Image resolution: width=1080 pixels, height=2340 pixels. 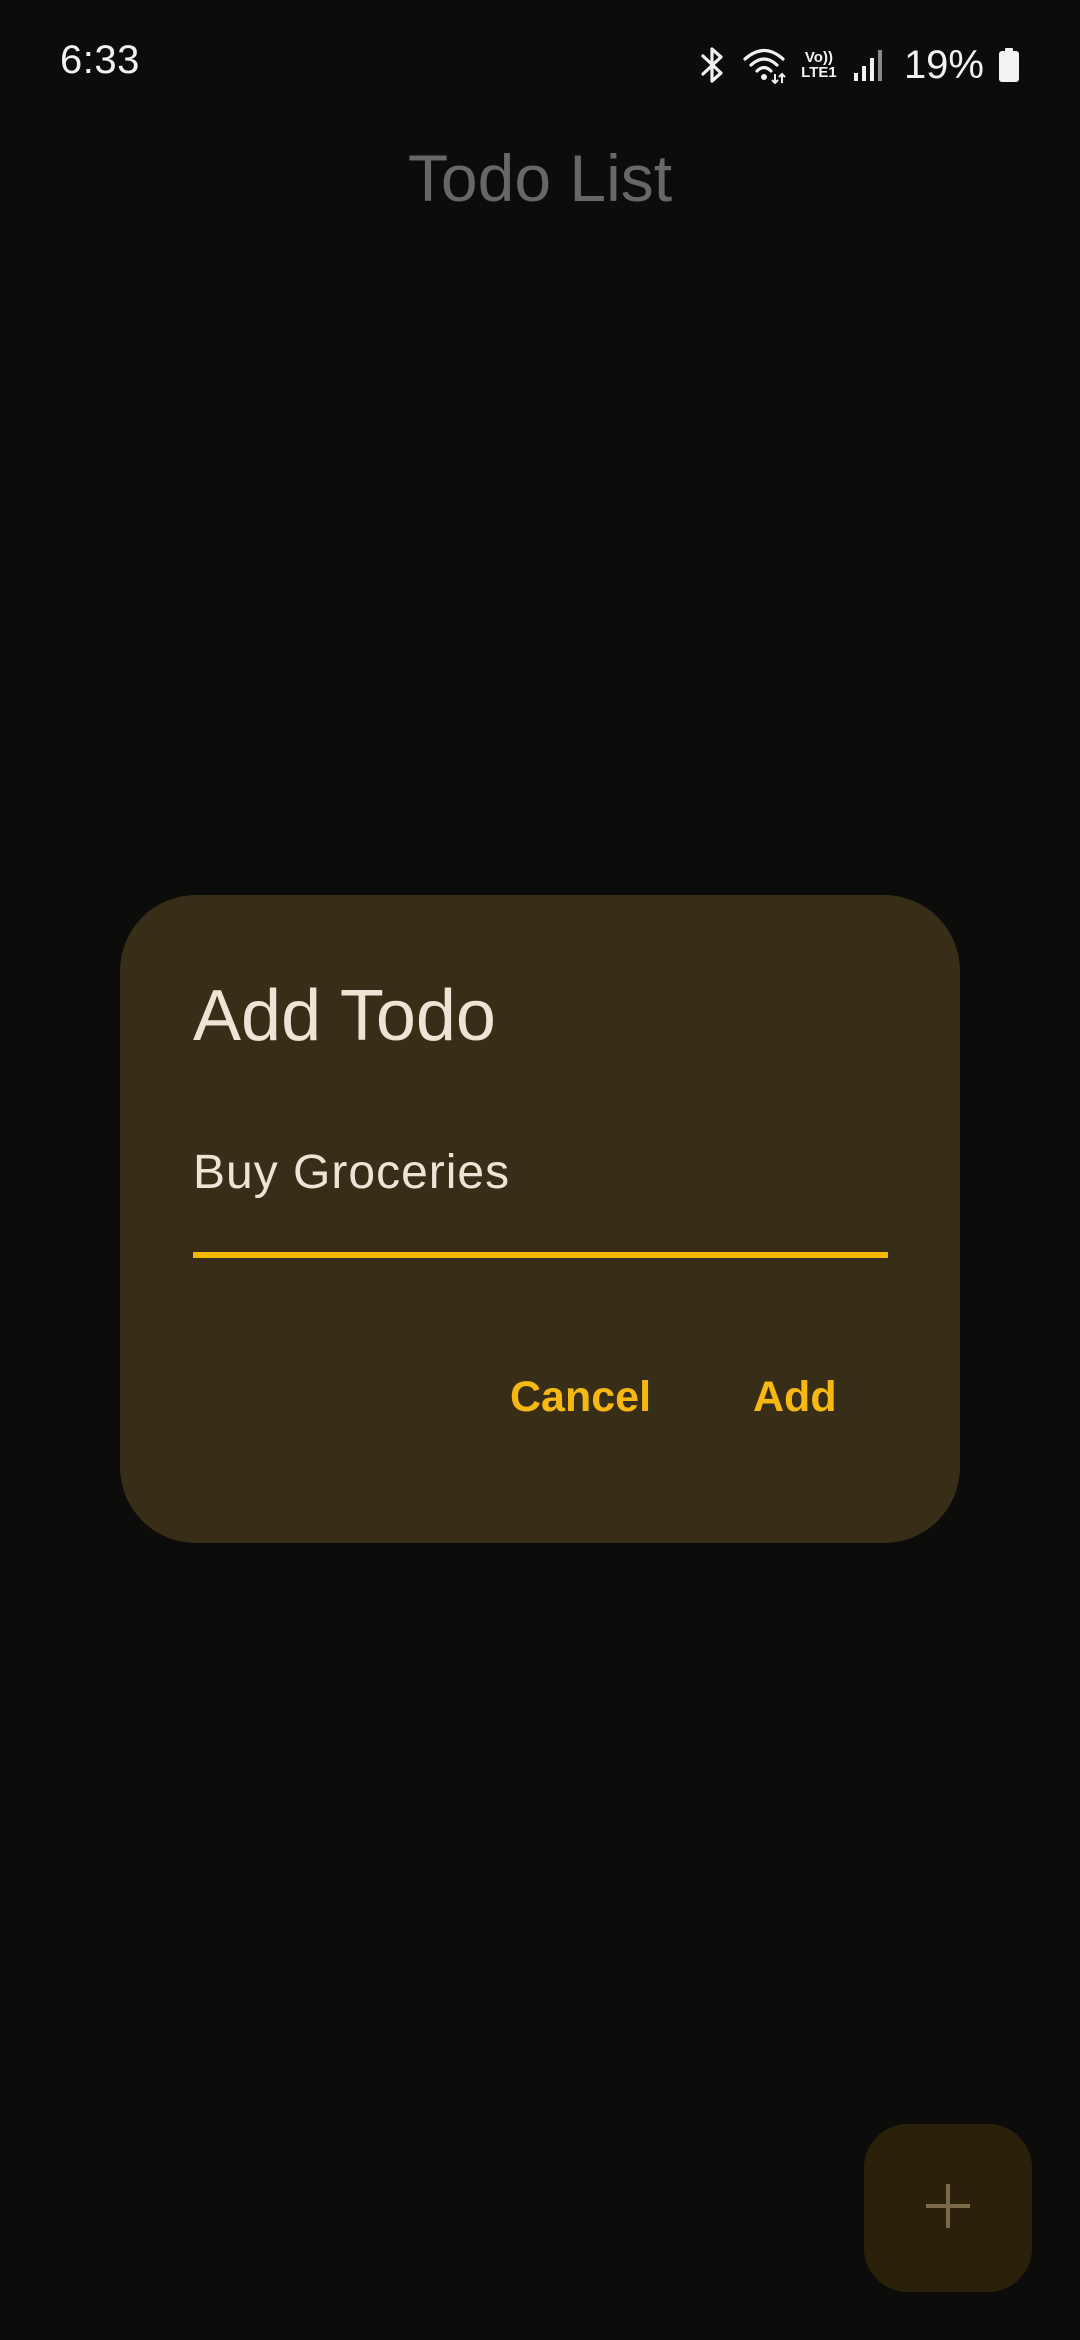 What do you see at coordinates (540, 1255) in the screenshot?
I see `todo-input-underline` at bounding box center [540, 1255].